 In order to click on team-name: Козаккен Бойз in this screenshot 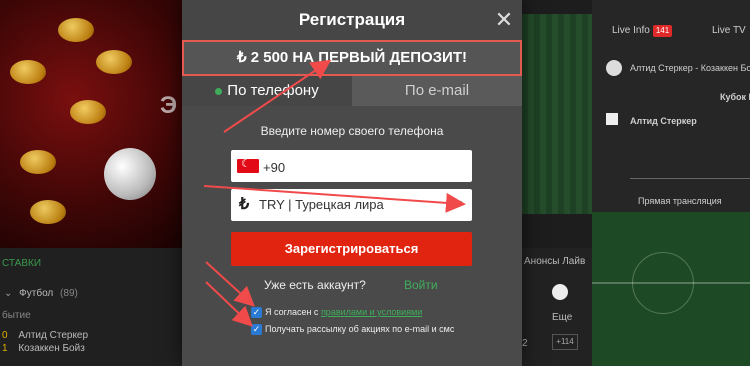, I will do `click(51, 348)`.